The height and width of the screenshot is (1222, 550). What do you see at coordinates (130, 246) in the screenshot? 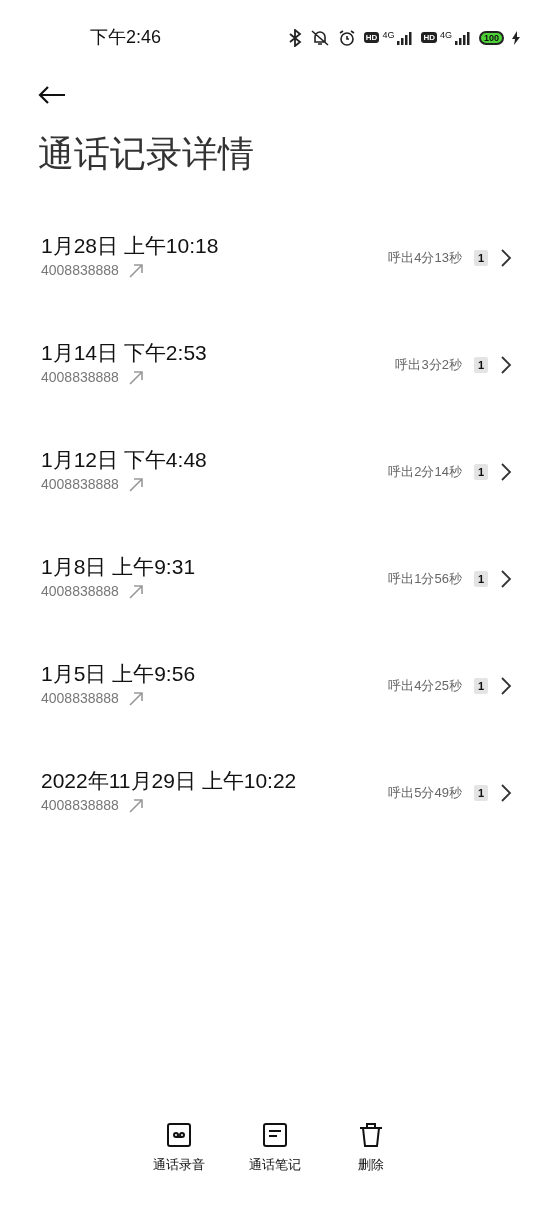
I see `call-date: 1月28日 上午10:18` at bounding box center [130, 246].